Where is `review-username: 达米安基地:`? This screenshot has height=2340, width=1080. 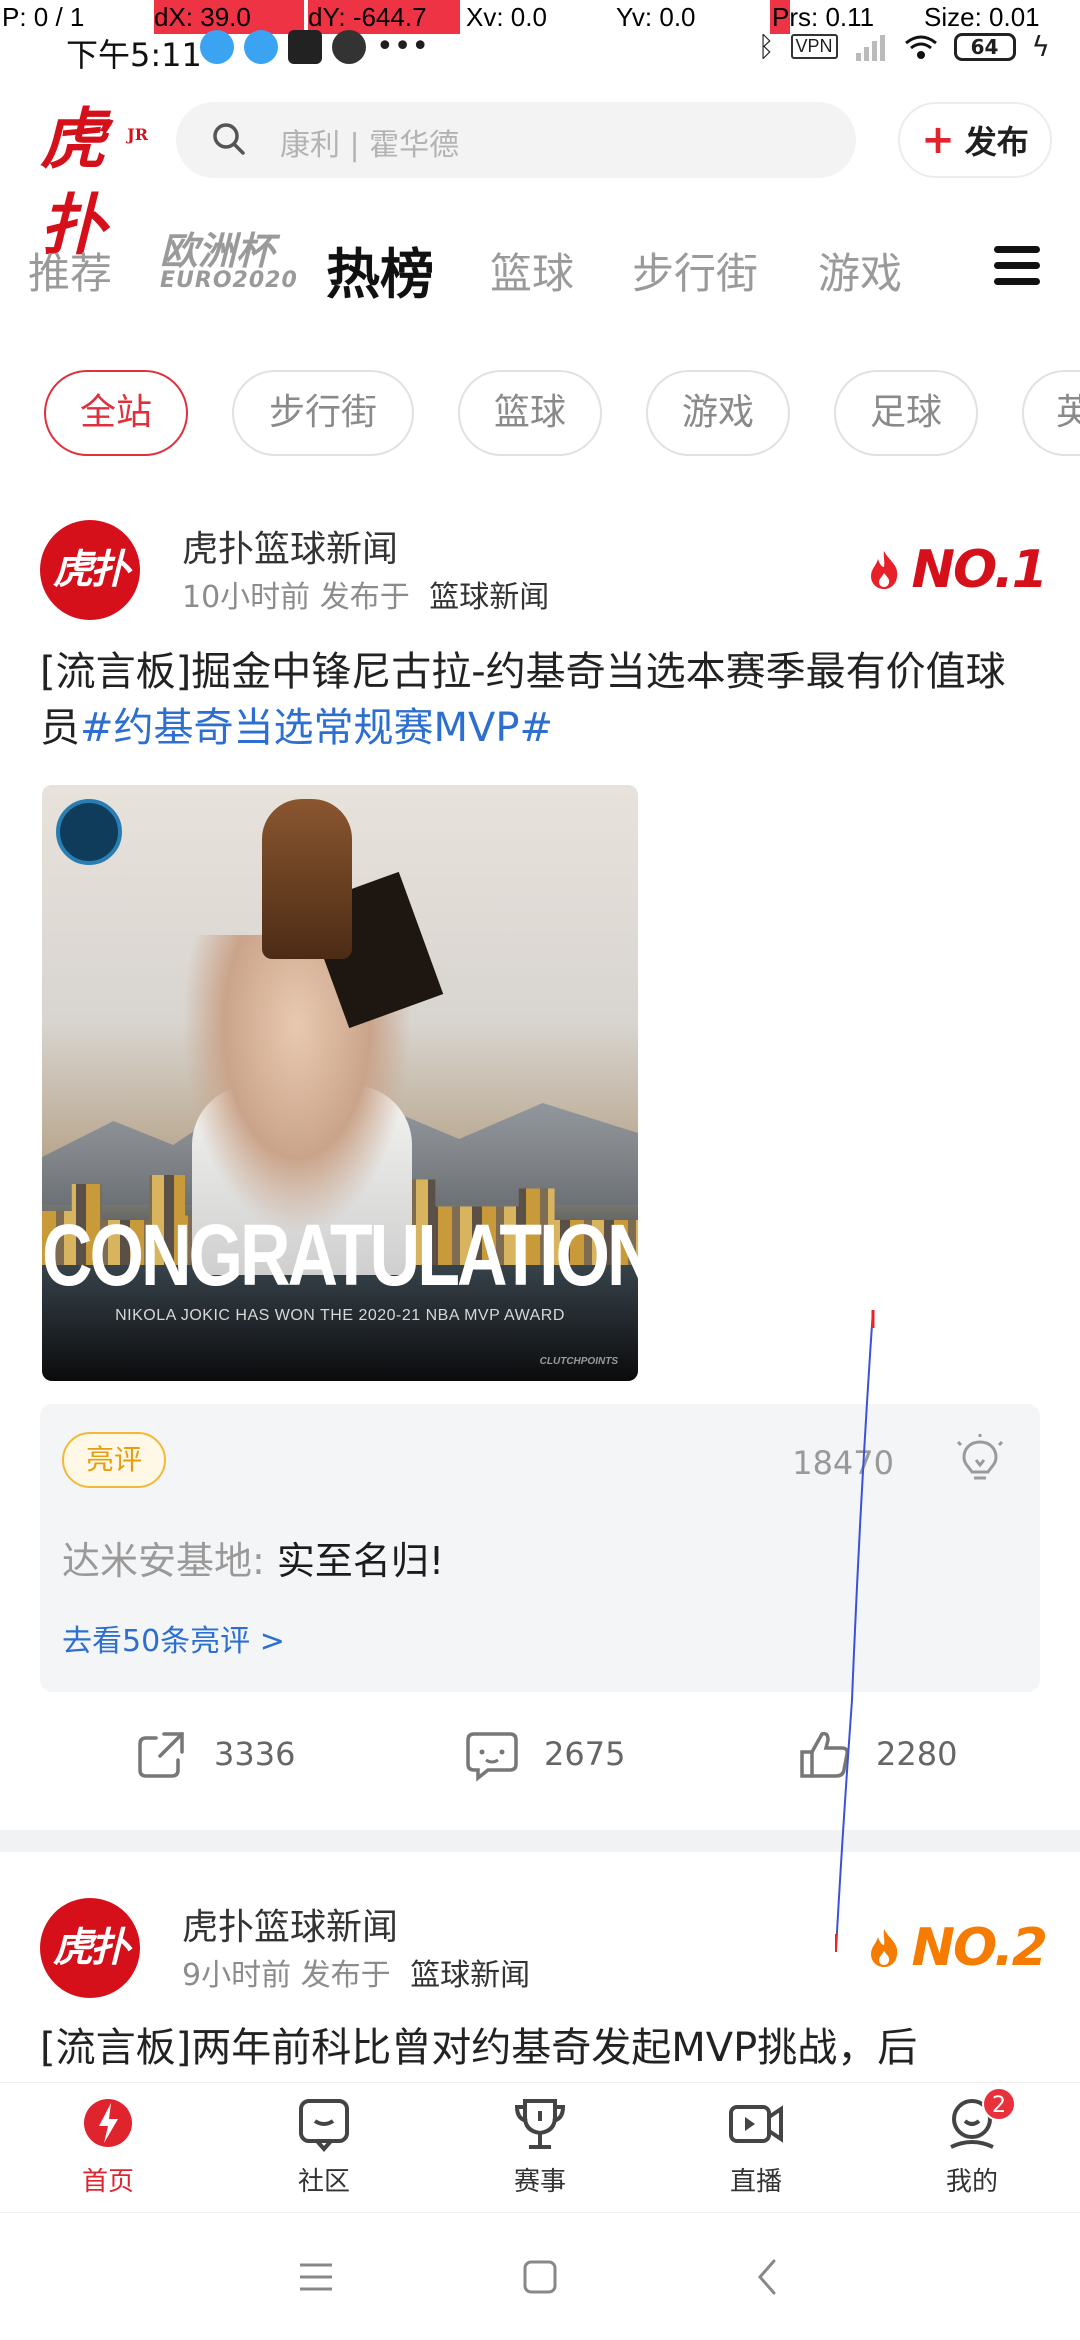
review-username: 达米安基地: is located at coordinates (163, 1561).